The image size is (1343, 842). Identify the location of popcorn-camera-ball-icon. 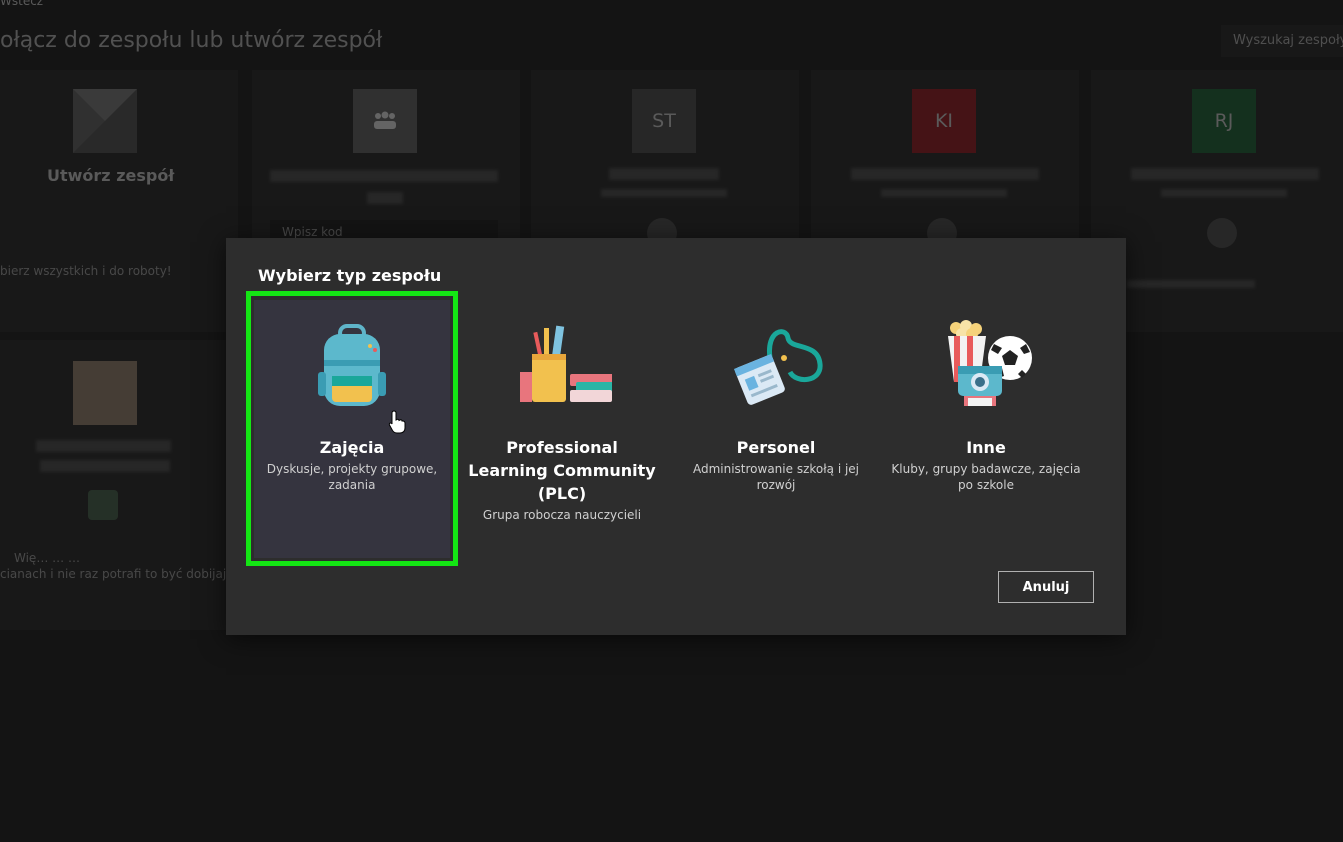
(986, 365).